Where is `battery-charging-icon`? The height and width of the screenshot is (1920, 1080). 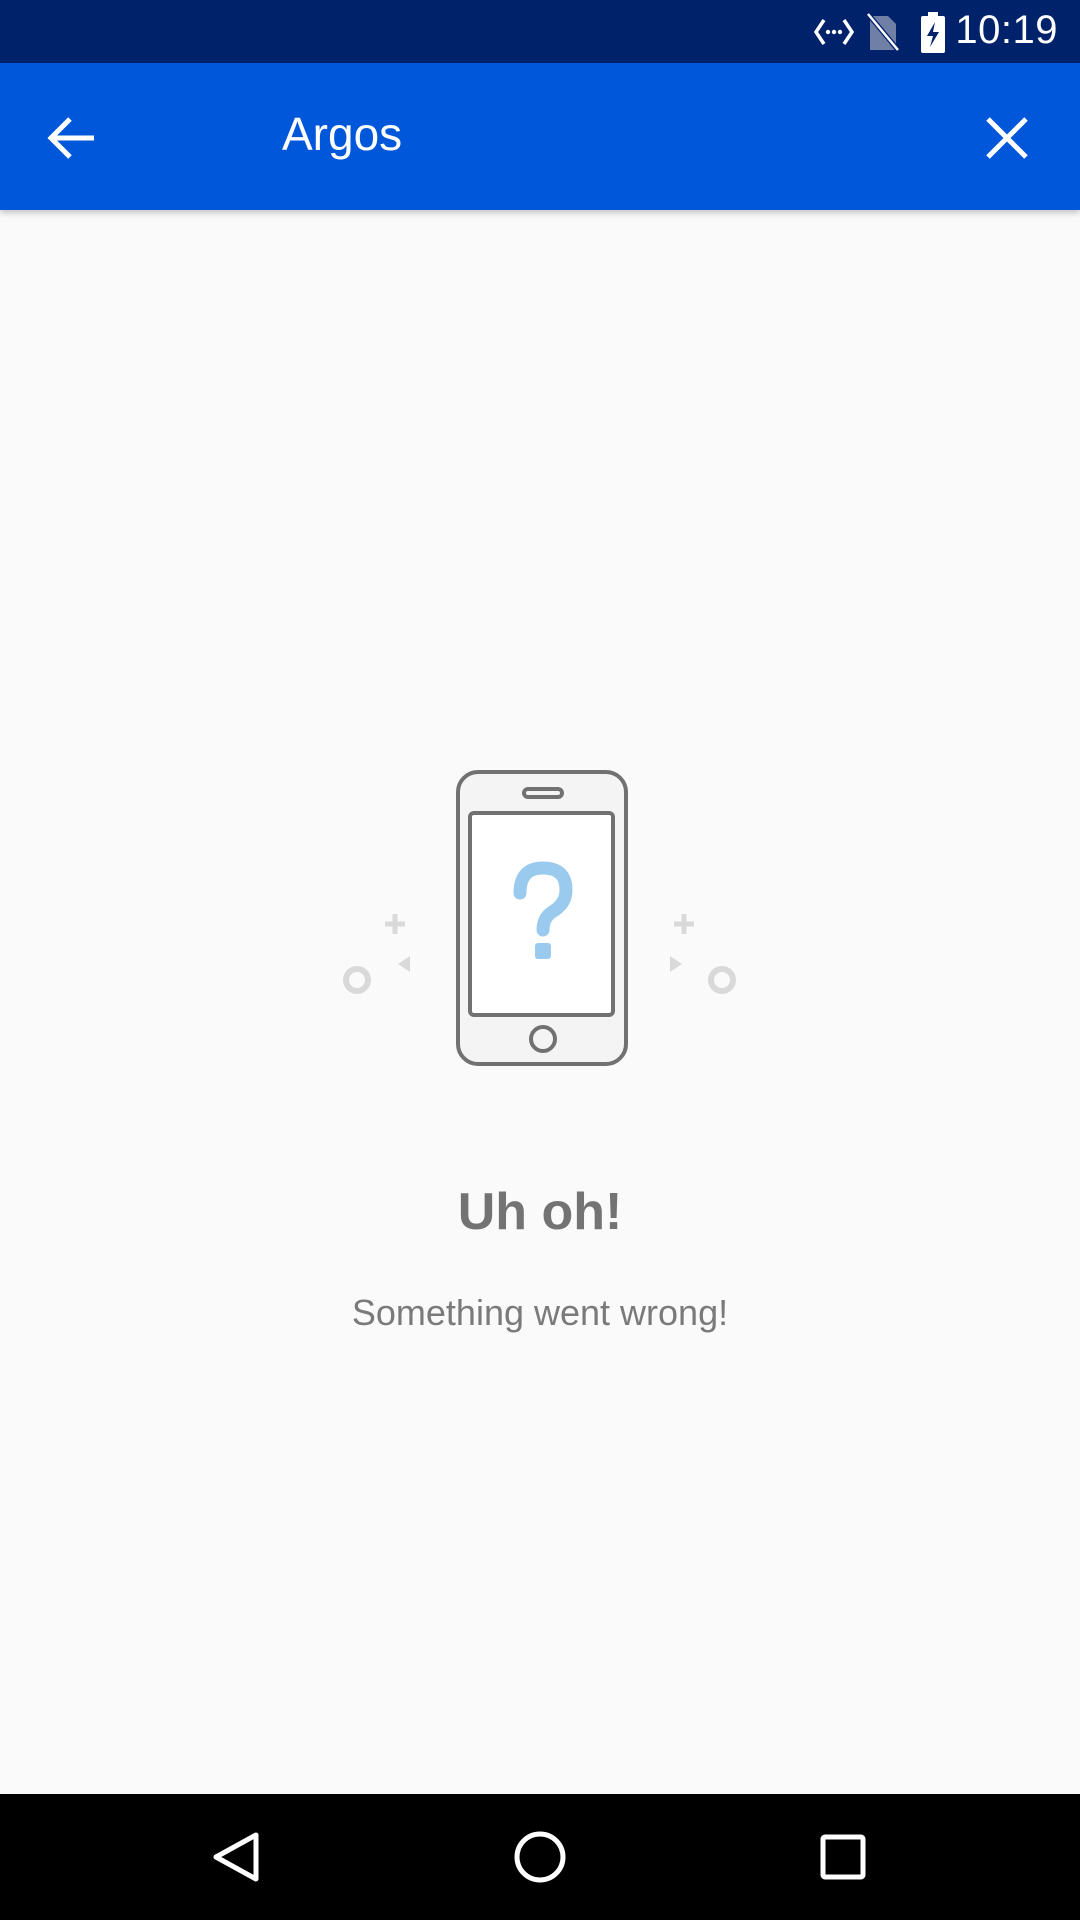 battery-charging-icon is located at coordinates (933, 32).